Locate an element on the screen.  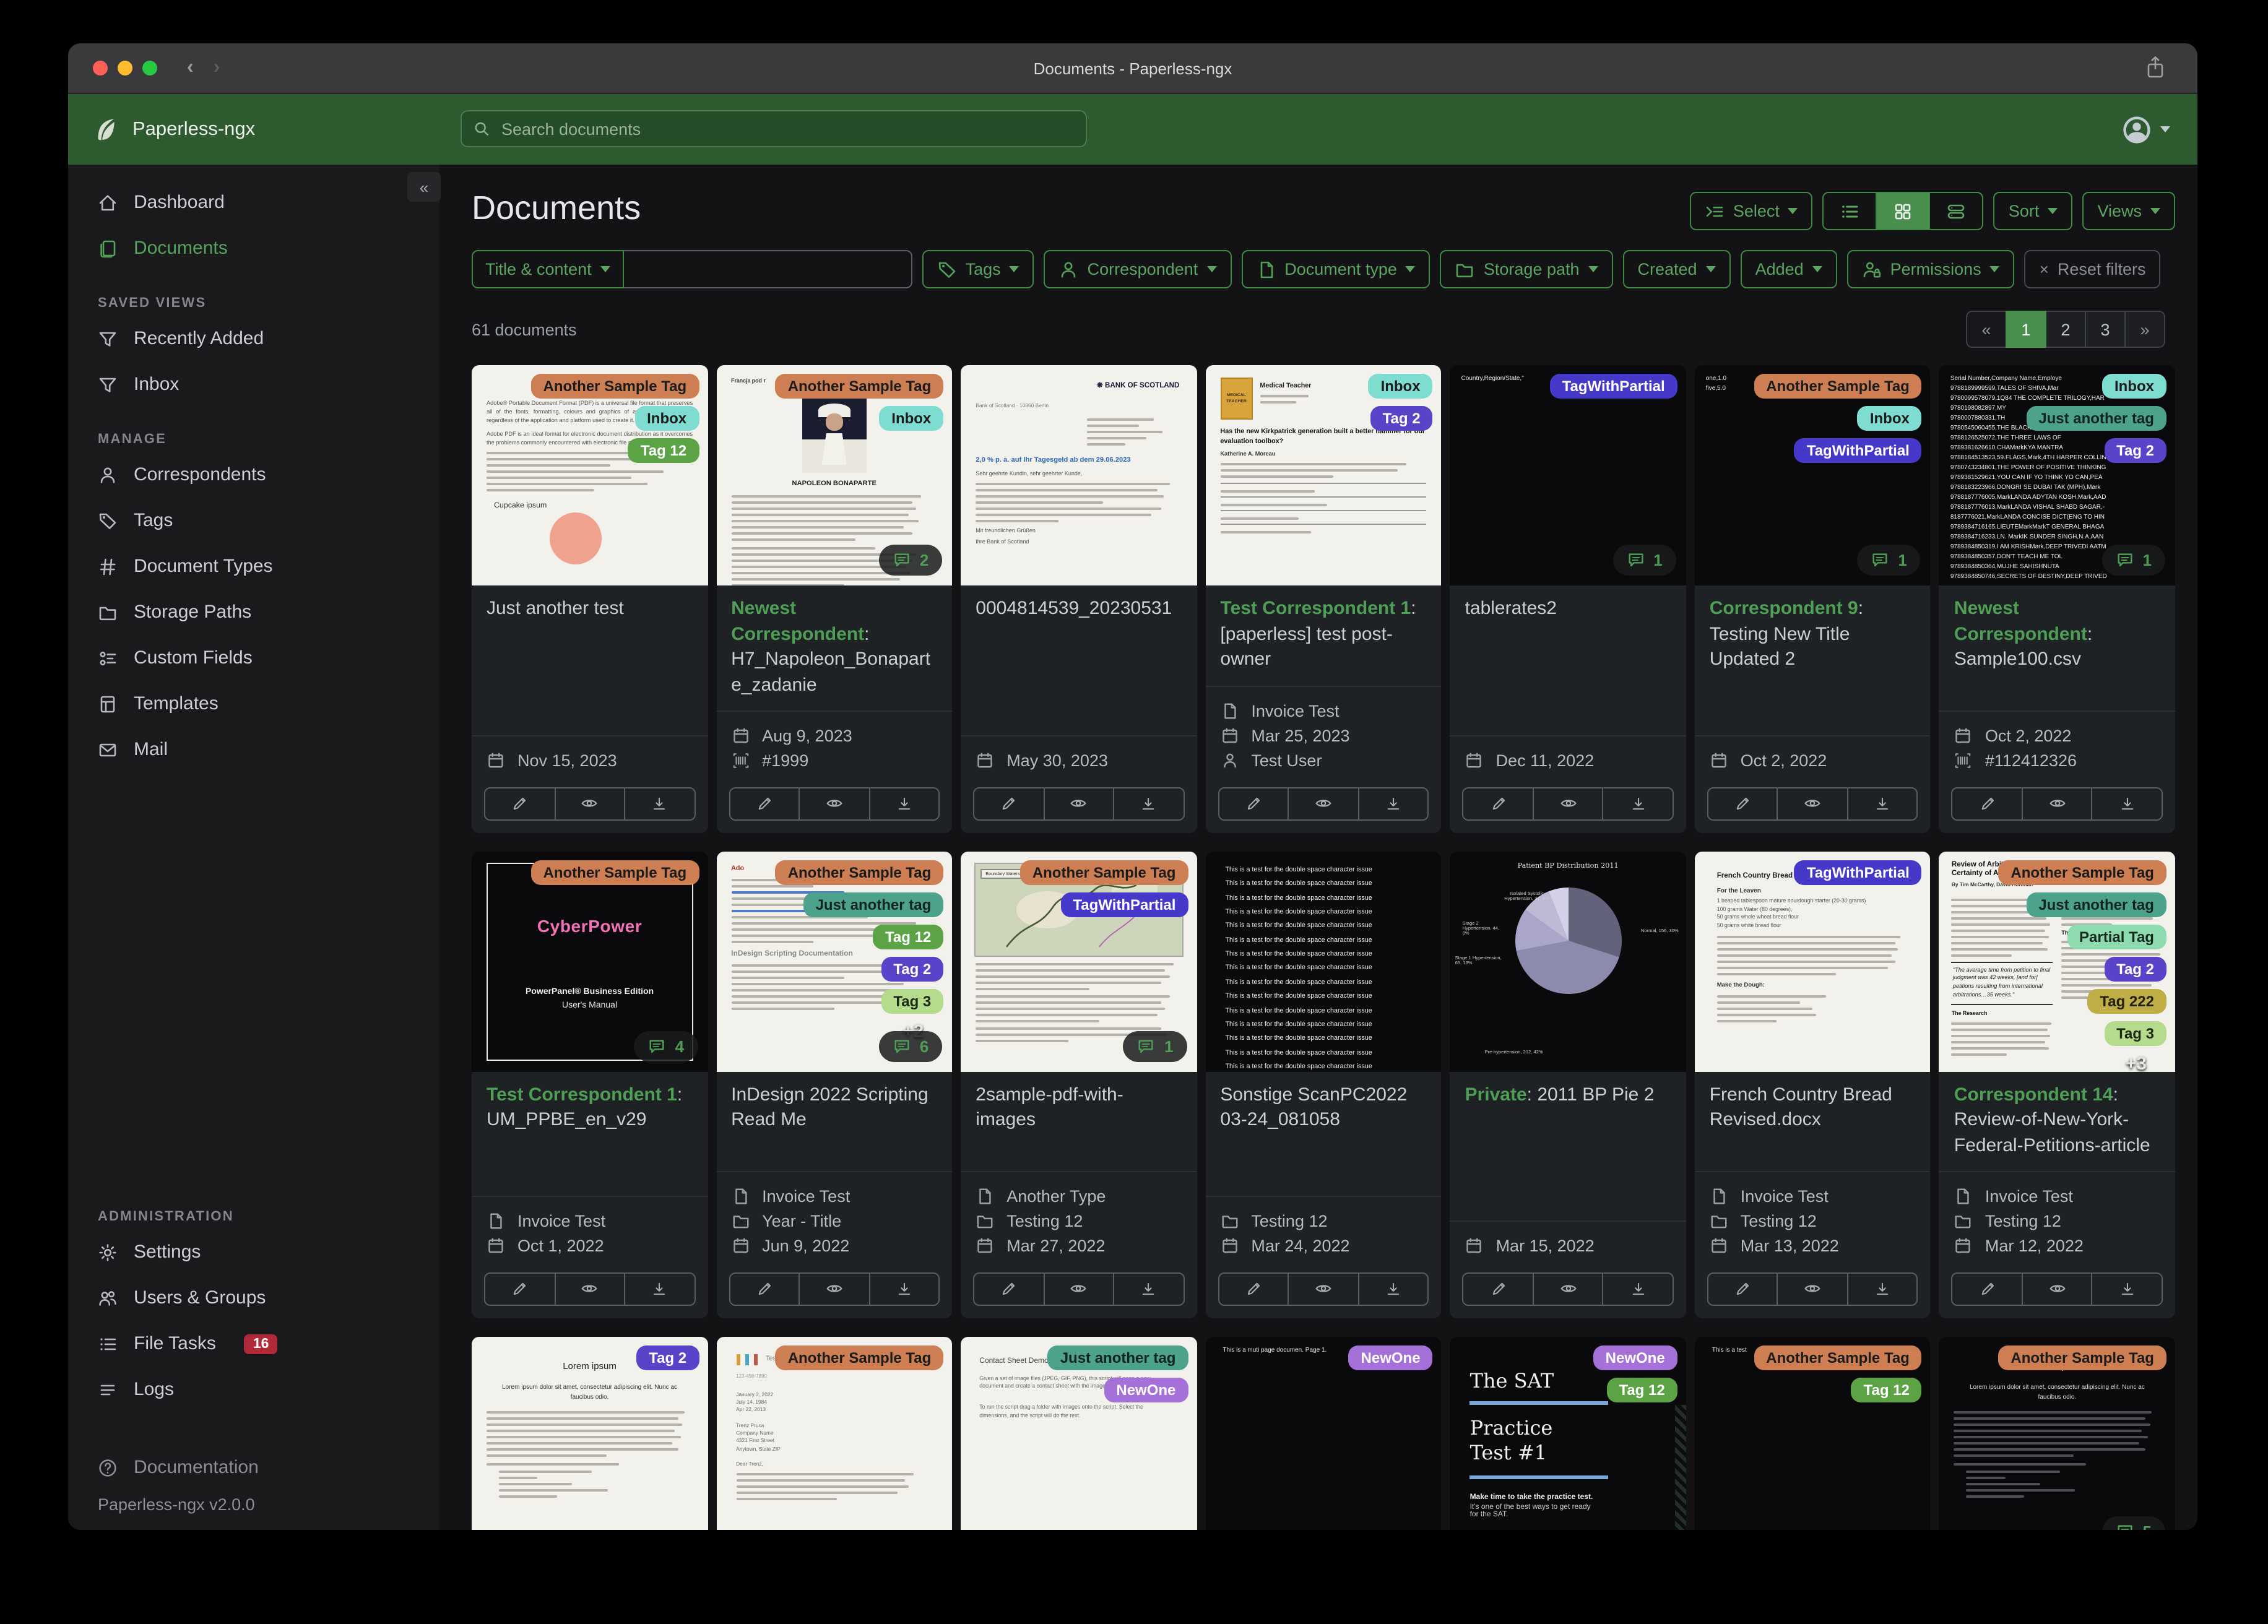
tag-pill: Tag 222 is located at coordinates (2126, 1001).